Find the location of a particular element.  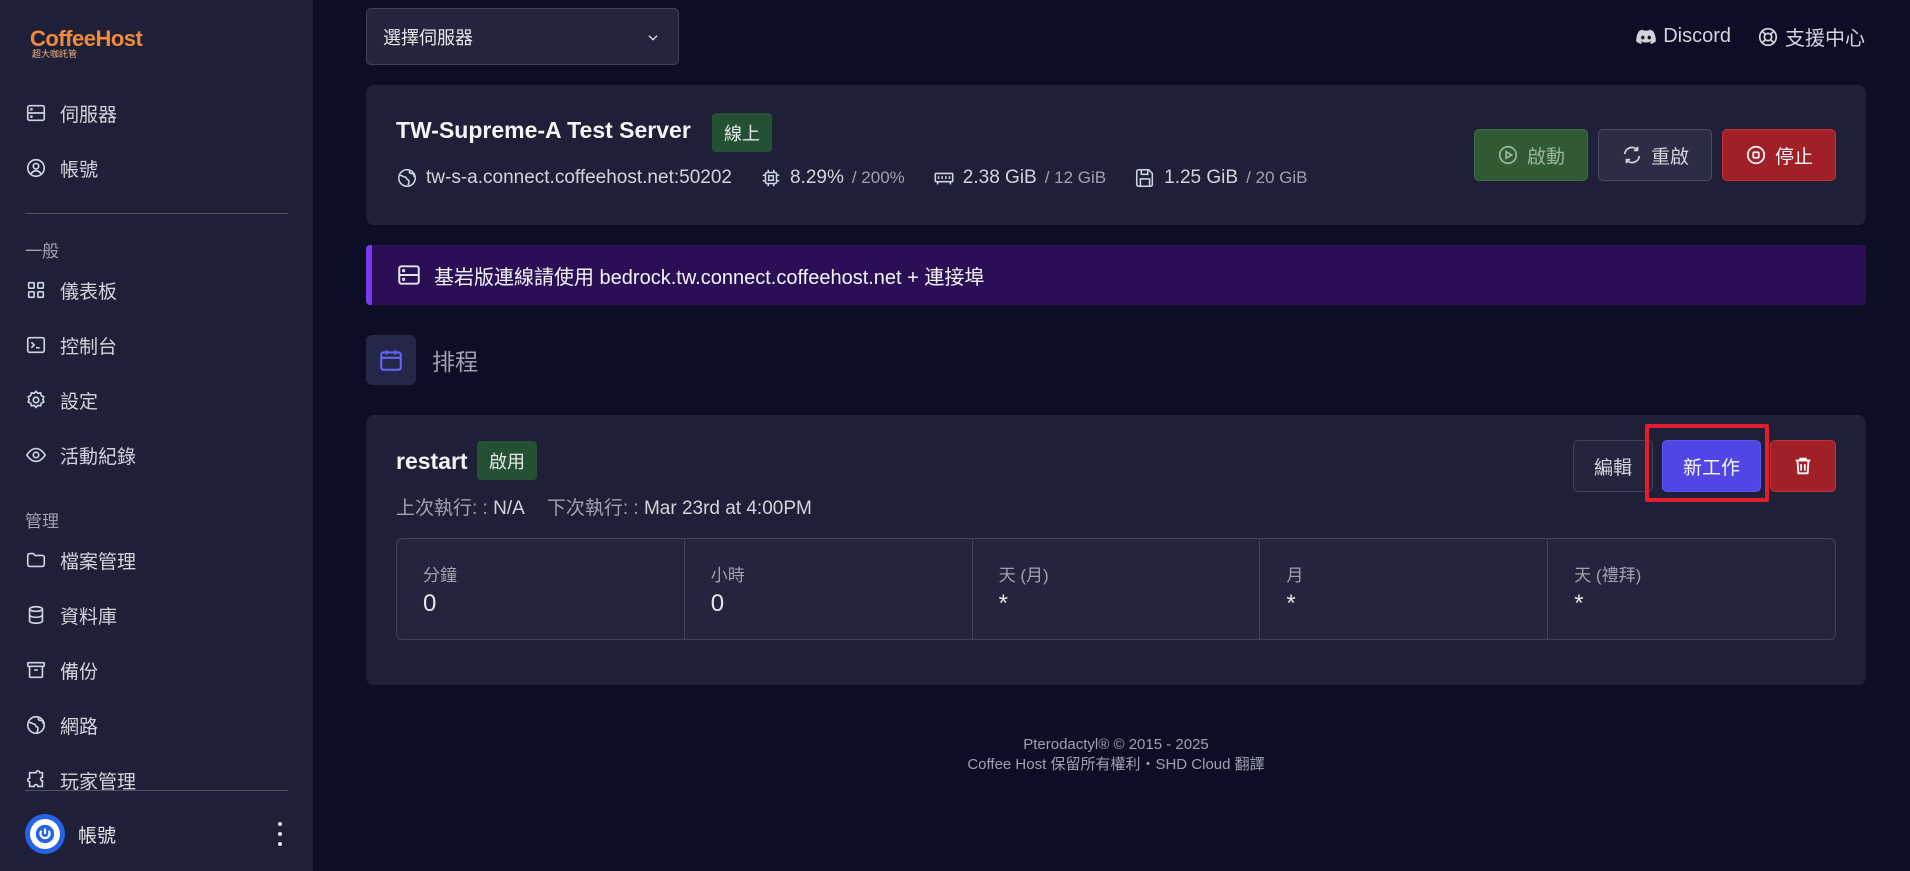

server-address: tw-s-a.connect.coffeehost.net:50202 is located at coordinates (579, 178).